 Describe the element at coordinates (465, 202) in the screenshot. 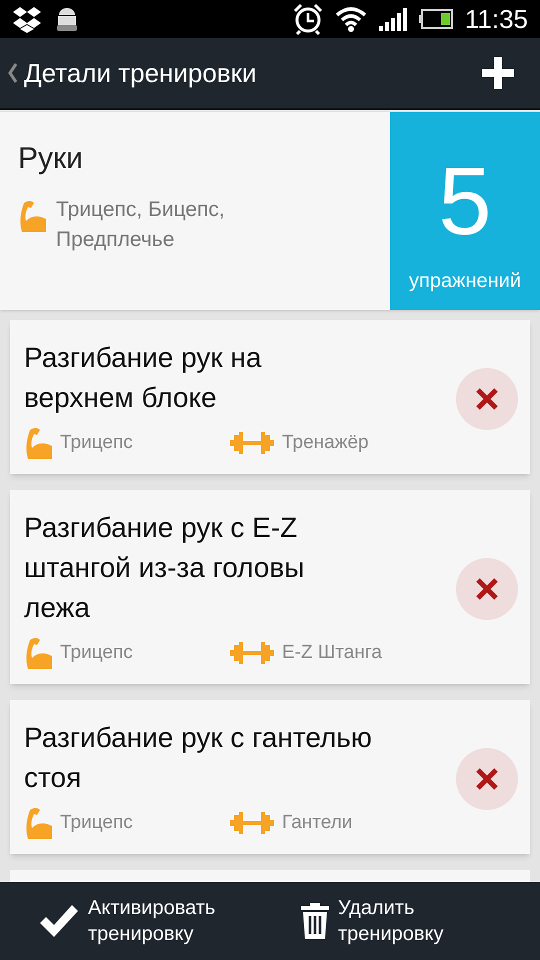

I see `exercise-count: 5` at that location.